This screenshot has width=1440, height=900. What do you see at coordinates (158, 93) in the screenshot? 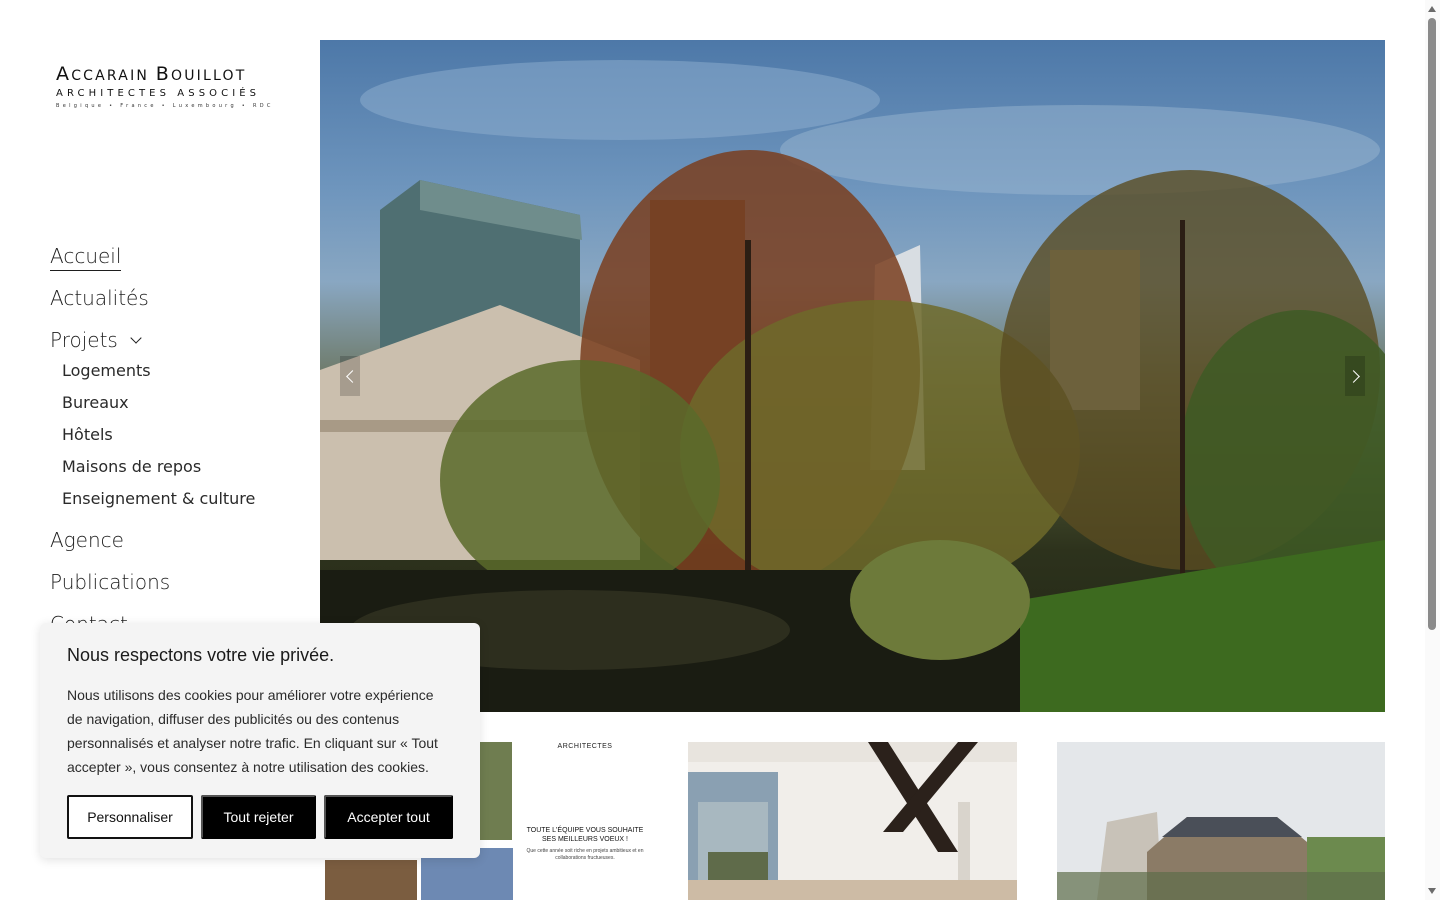
I see `logo-subtitle: Architectes Associés` at bounding box center [158, 93].